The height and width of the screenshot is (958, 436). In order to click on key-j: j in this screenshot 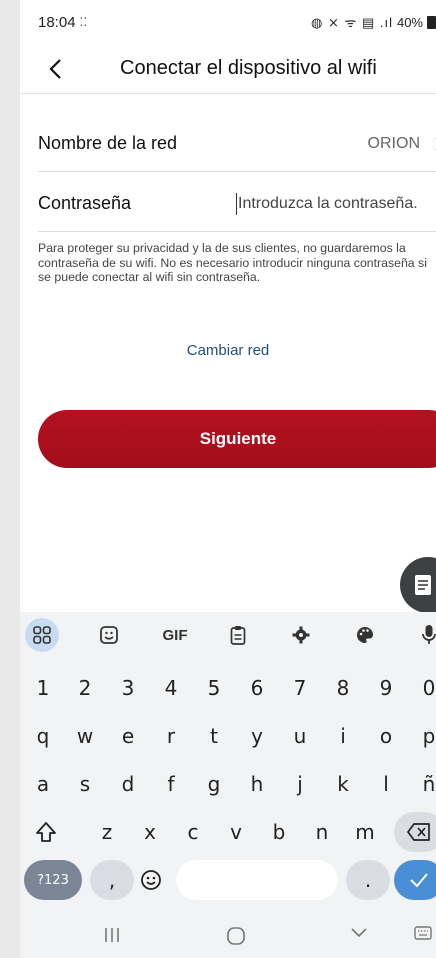, I will do `click(300, 784)`.